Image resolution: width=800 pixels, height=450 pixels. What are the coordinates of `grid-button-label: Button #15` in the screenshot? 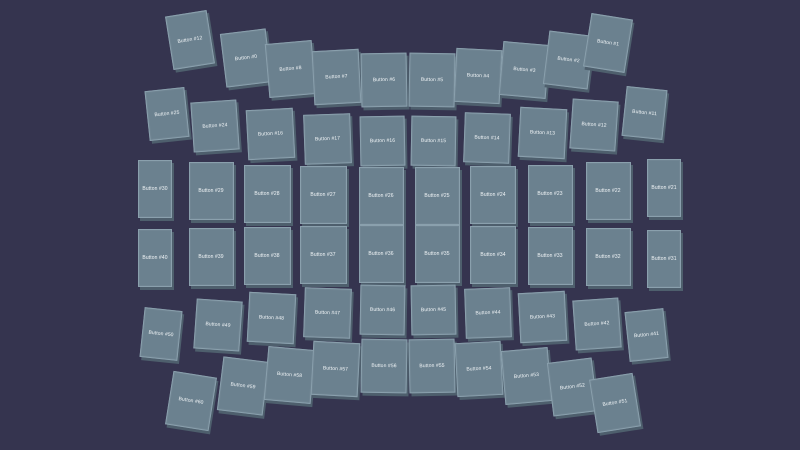 It's located at (433, 141).